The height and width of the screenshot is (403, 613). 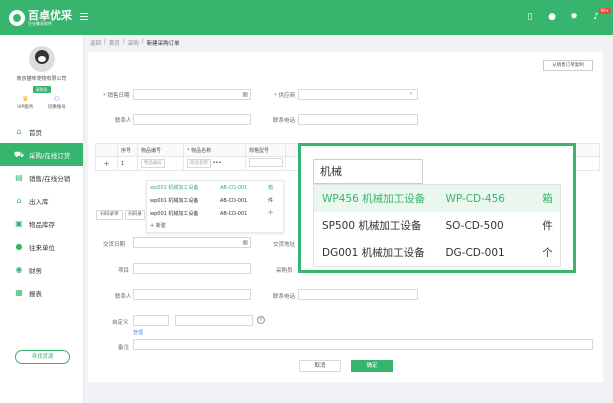 What do you see at coordinates (284, 297) in the screenshot?
I see `phone2-label: 联系电话` at bounding box center [284, 297].